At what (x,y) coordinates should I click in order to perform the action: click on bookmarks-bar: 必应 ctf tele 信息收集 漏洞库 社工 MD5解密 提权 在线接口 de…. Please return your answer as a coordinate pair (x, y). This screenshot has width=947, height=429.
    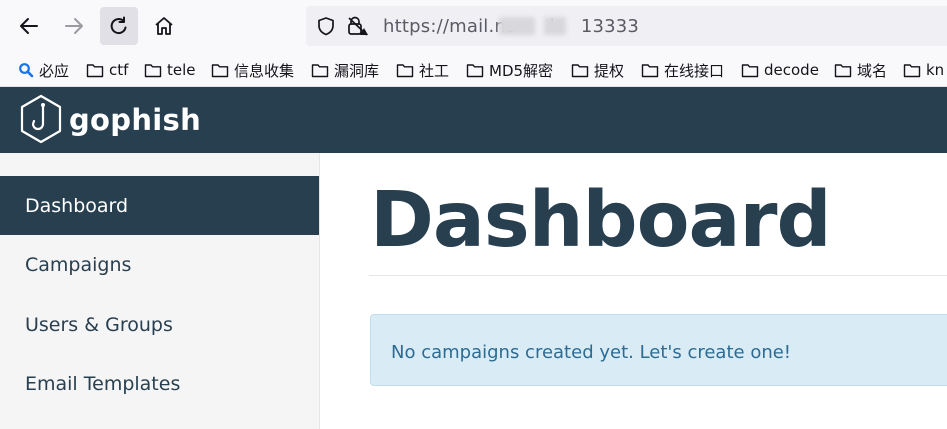
    Looking at the image, I should click on (473, 70).